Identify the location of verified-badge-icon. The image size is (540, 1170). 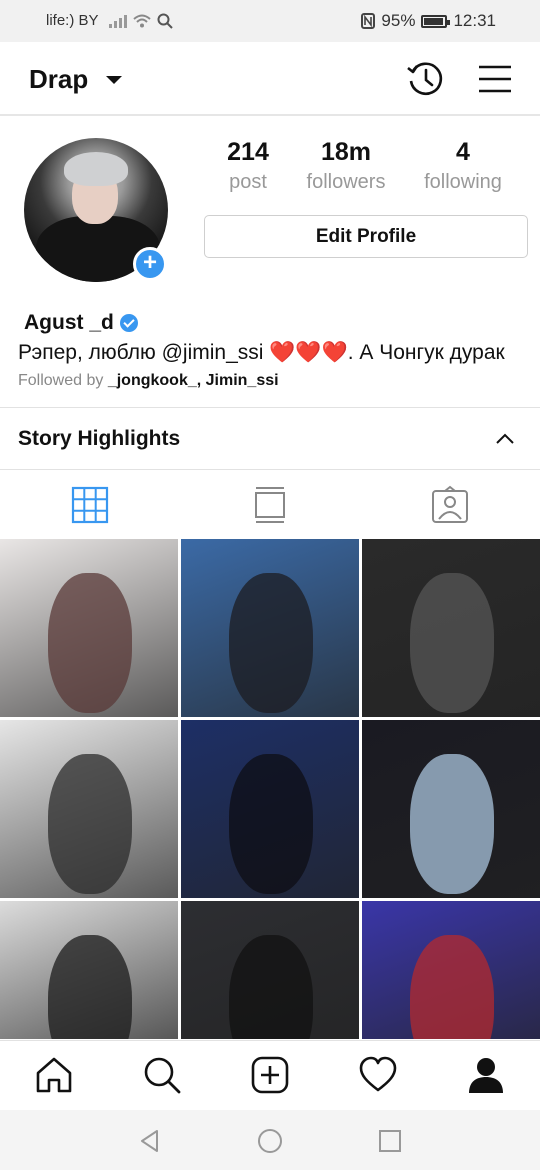
(128, 323).